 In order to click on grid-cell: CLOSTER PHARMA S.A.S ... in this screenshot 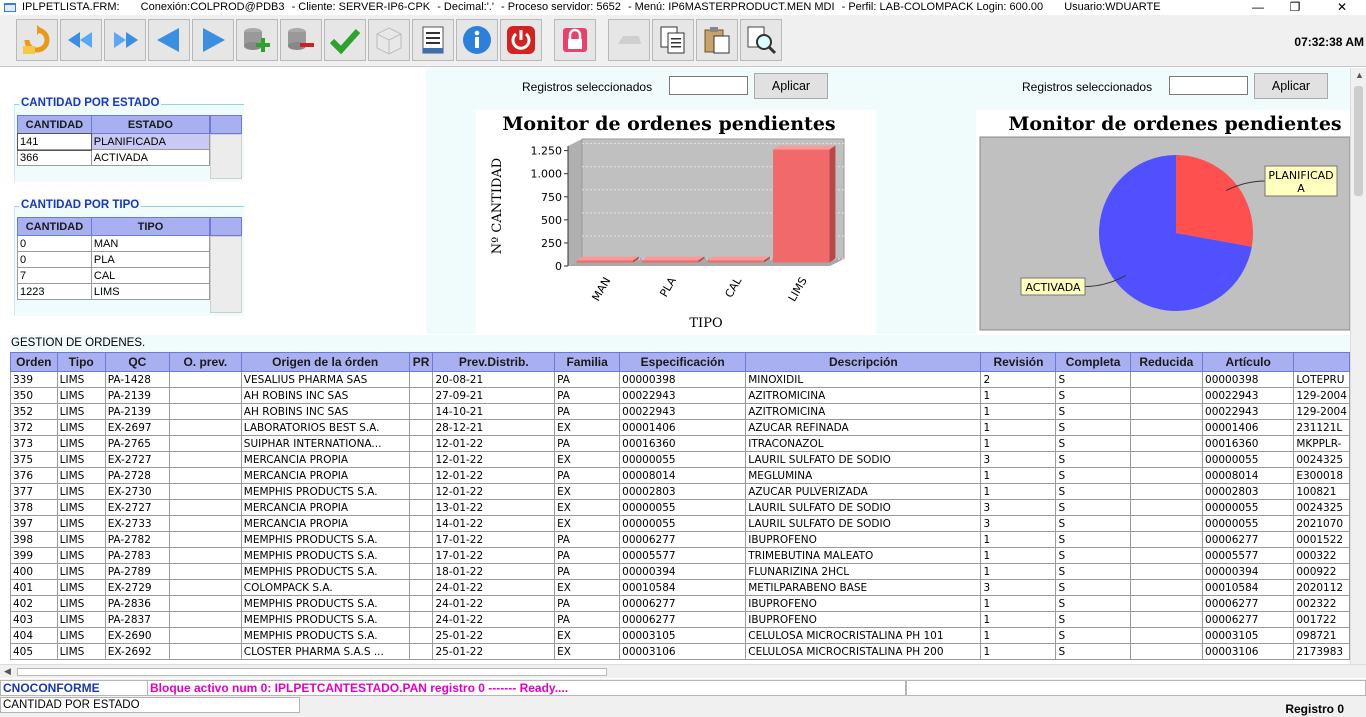, I will do `click(325, 651)`.